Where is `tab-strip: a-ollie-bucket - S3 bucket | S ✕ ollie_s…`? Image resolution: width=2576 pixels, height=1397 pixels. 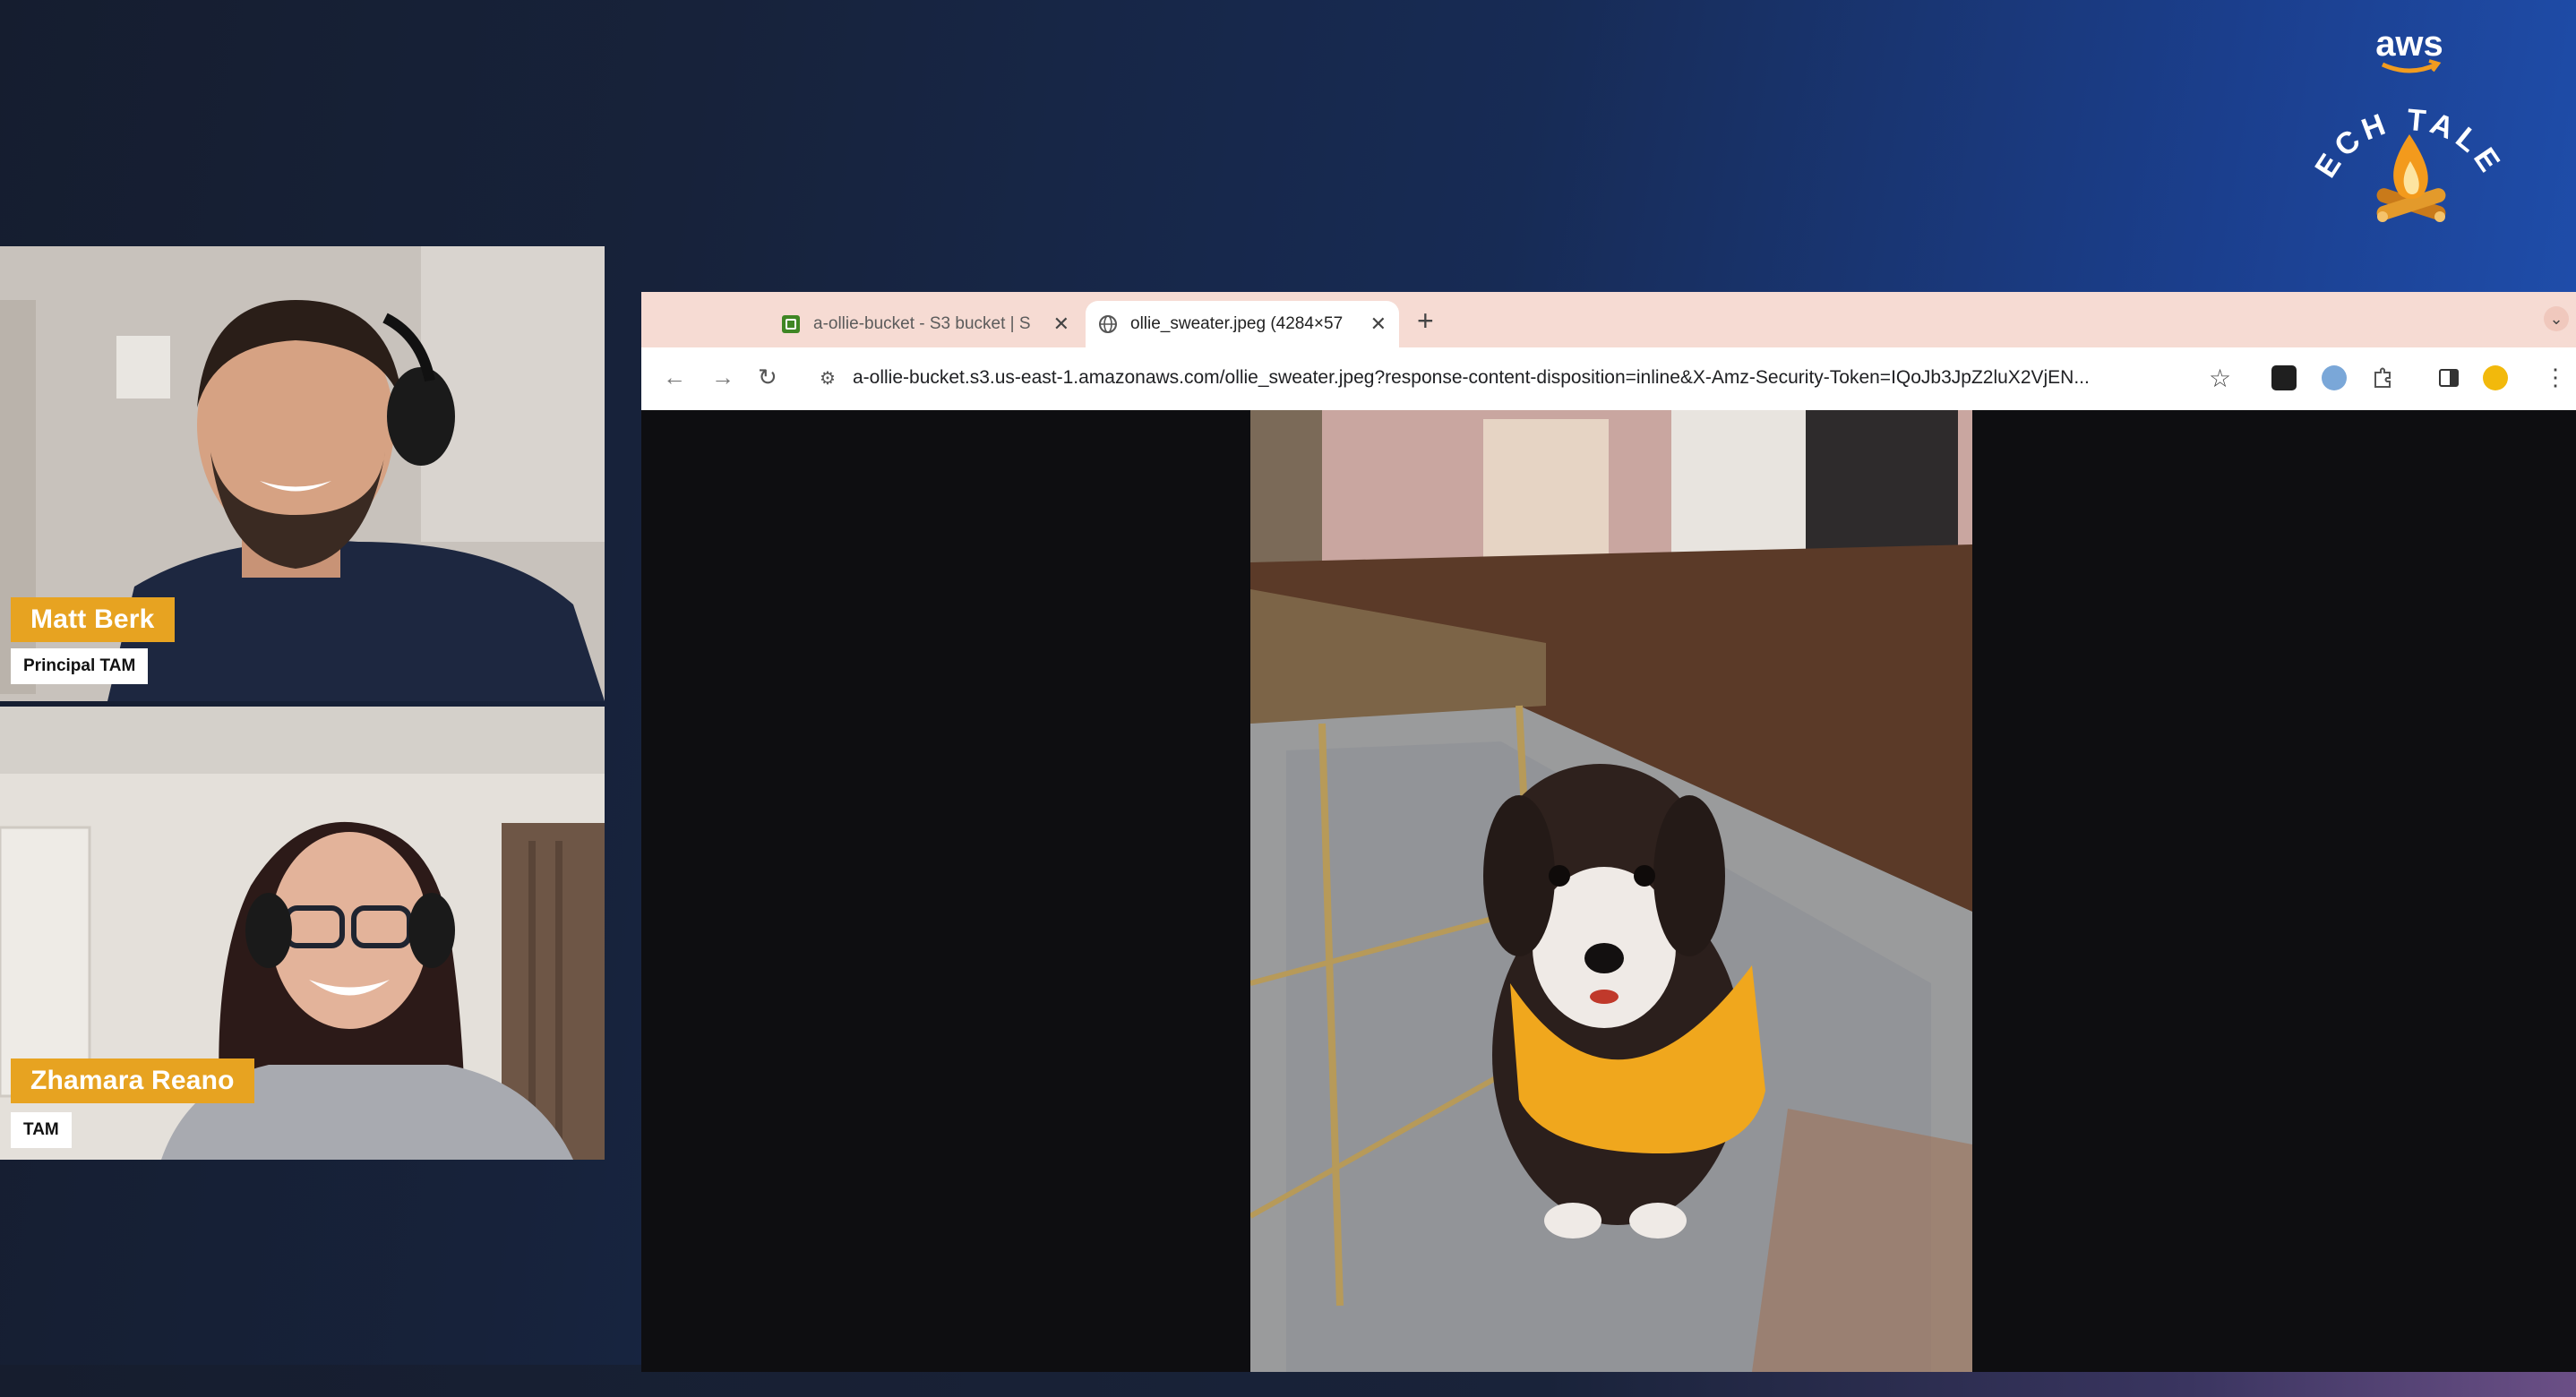
tab-strip: a-ollie-bucket - S3 bucket | S ✕ ollie_s… is located at coordinates (1608, 319).